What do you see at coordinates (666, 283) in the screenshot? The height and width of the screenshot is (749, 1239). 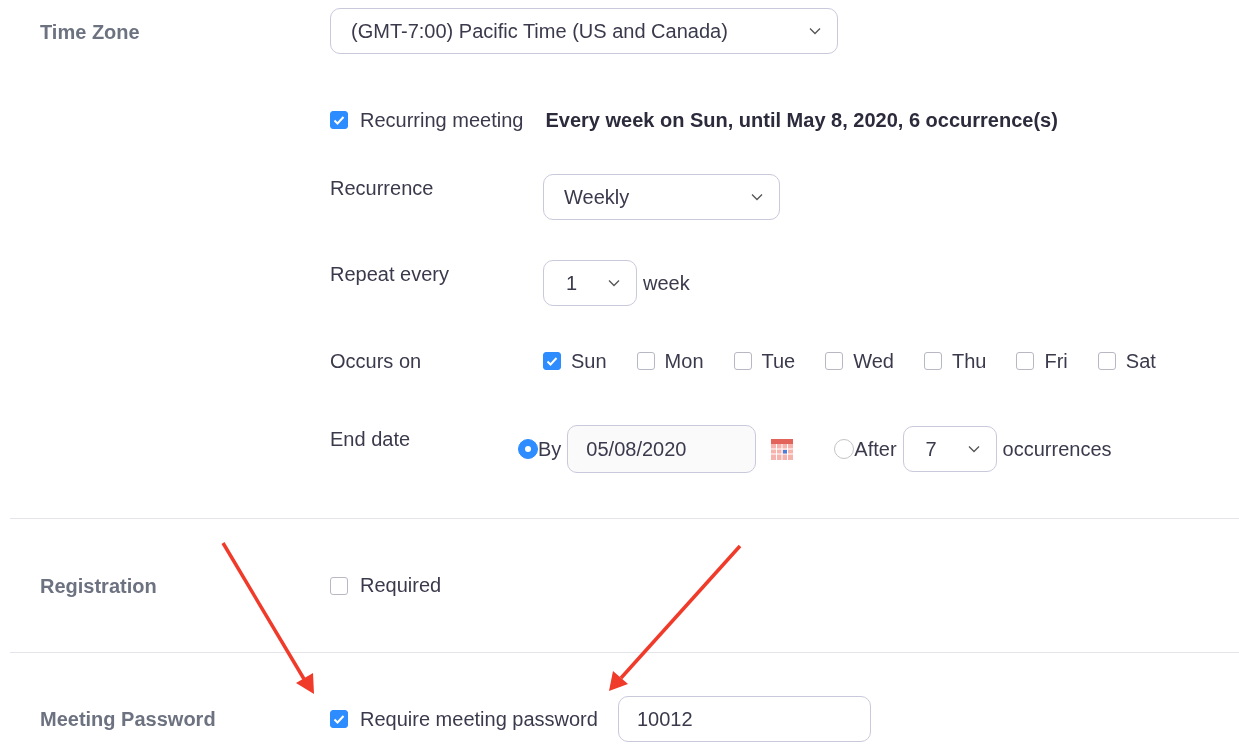 I see `unit-label: week` at bounding box center [666, 283].